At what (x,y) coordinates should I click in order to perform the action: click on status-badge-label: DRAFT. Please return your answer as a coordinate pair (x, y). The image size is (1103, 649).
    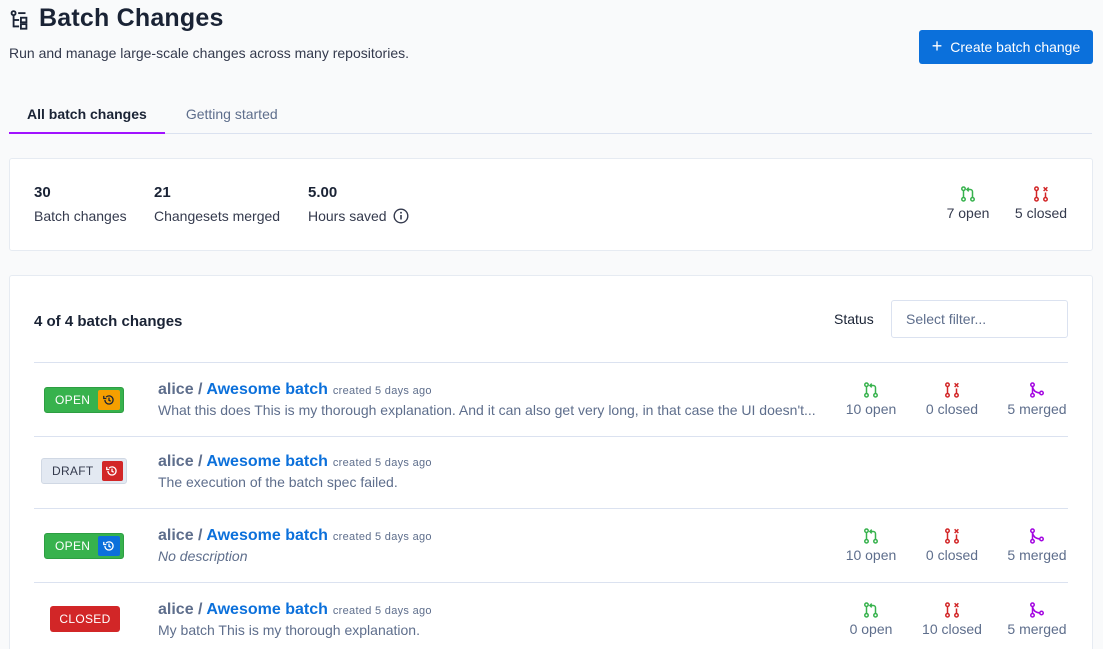
    Looking at the image, I should click on (73, 471).